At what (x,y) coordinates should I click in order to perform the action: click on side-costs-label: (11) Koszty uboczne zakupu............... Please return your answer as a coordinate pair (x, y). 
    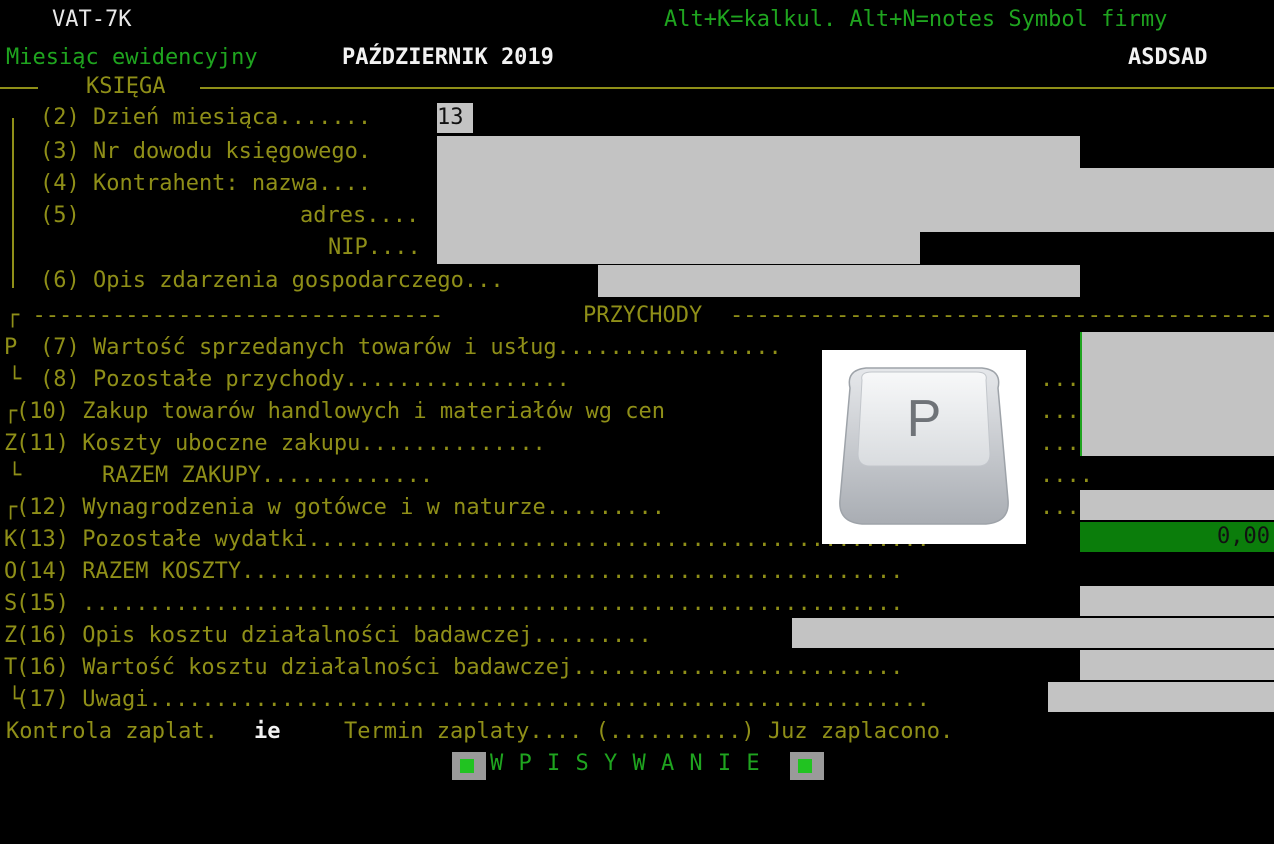
    Looking at the image, I should click on (281, 443).